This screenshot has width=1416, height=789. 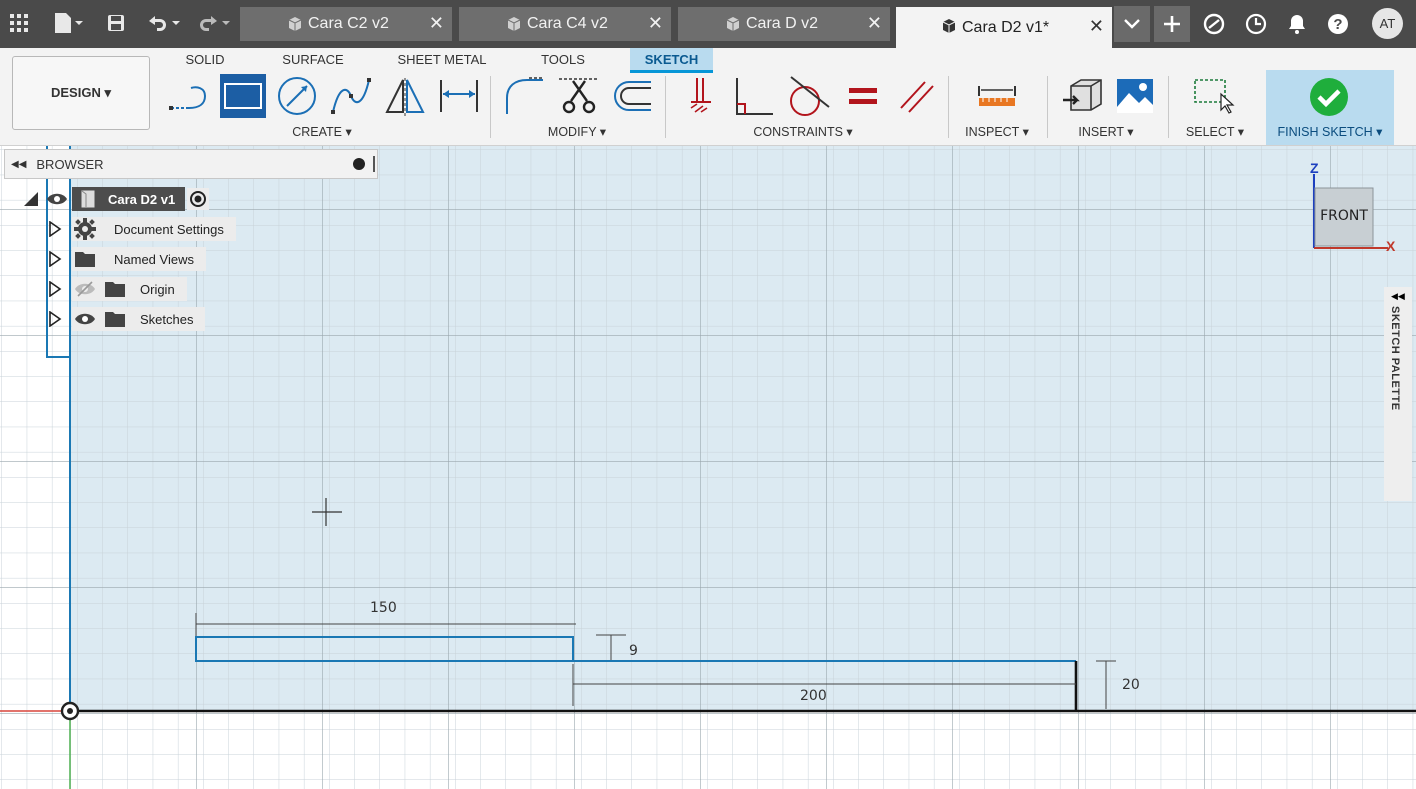 I want to click on tab-label: Cara C2 v2, so click(x=348, y=23).